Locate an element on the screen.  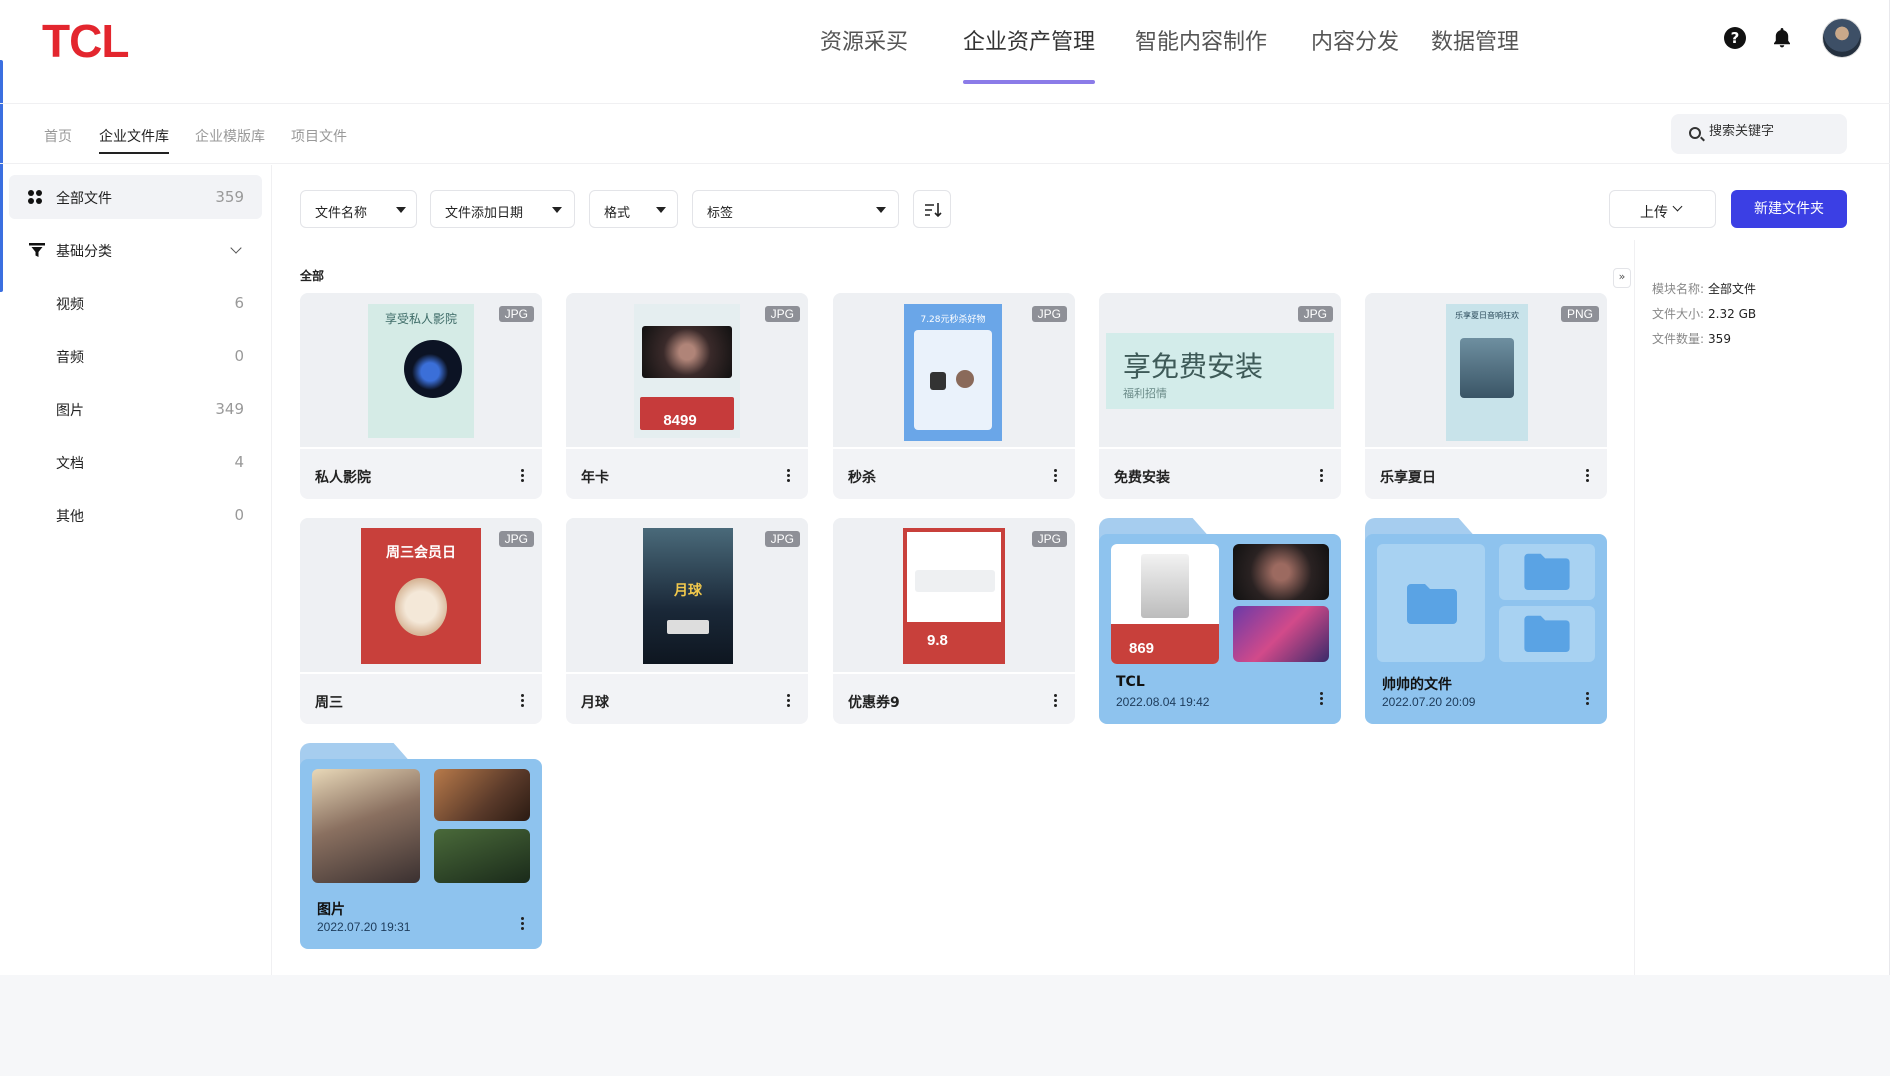
file-name: 免费安装 is located at coordinates (1142, 478).